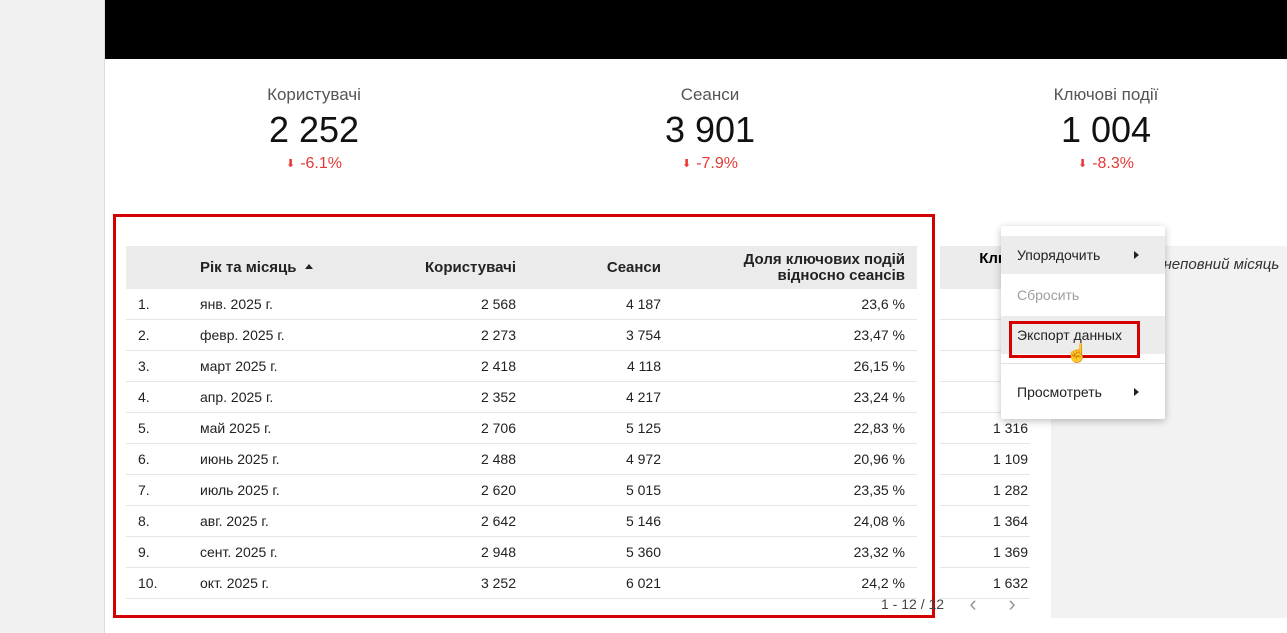 This screenshot has height=633, width=1287. What do you see at coordinates (795, 428) in the screenshot?
I see `table-cell-share: 22,83 %` at bounding box center [795, 428].